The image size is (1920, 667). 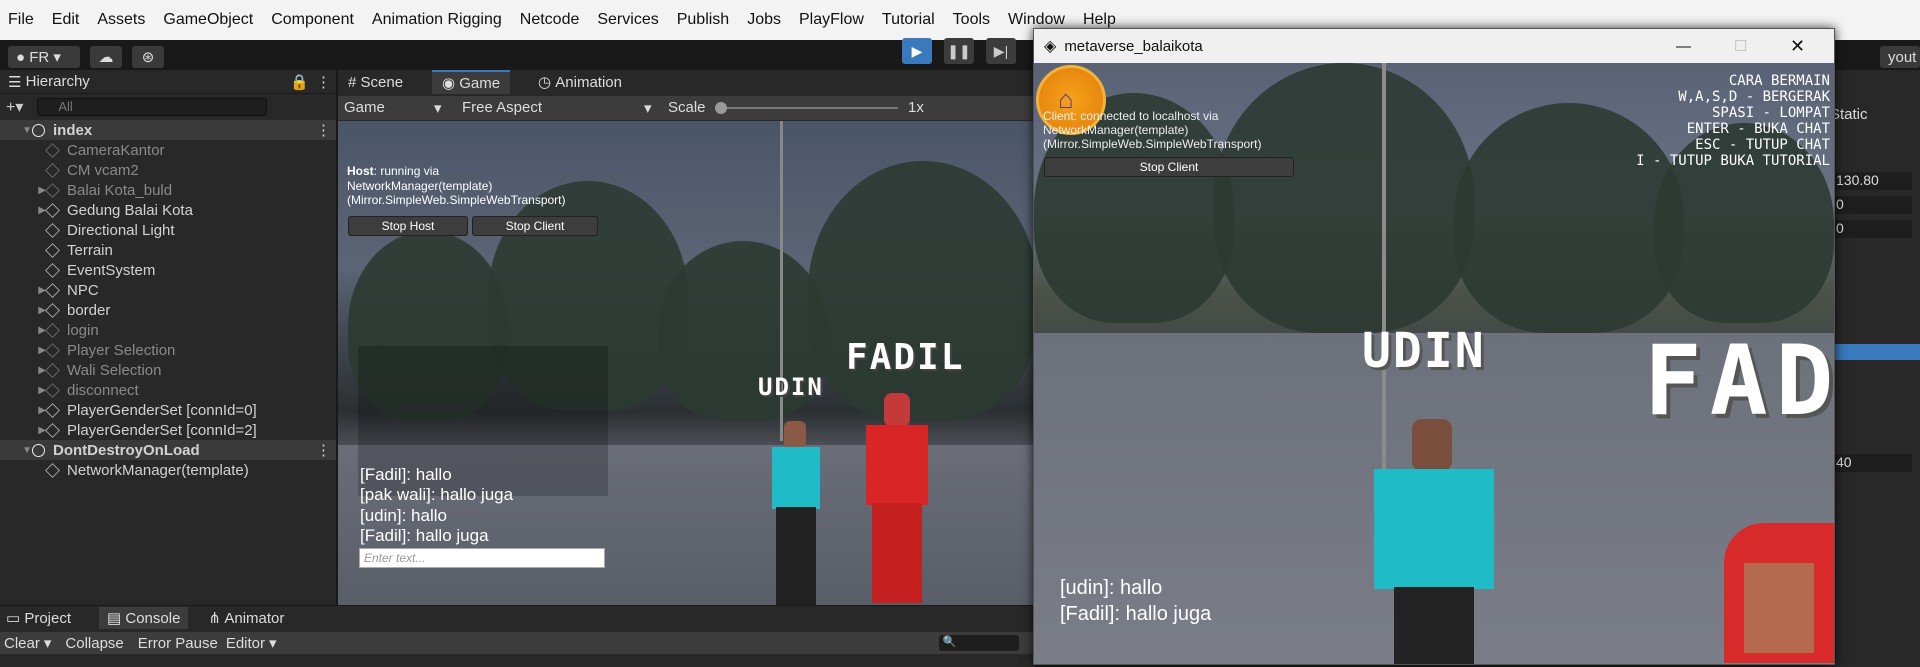 What do you see at coordinates (721, 108) in the screenshot?
I see `scale-slider-handle` at bounding box center [721, 108].